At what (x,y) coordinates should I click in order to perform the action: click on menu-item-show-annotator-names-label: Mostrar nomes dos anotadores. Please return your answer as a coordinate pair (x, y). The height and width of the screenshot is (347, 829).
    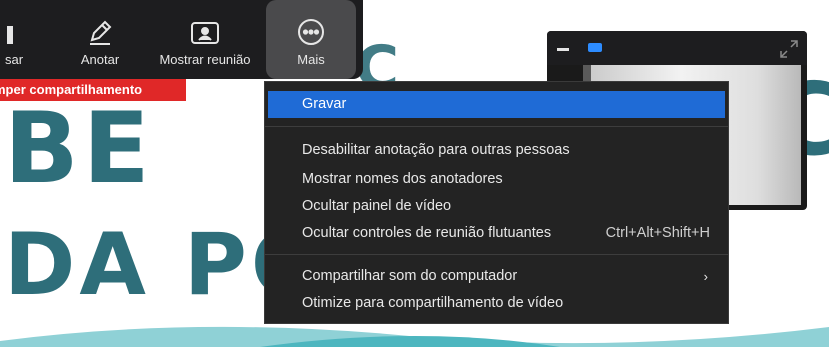
    Looking at the image, I should click on (402, 179).